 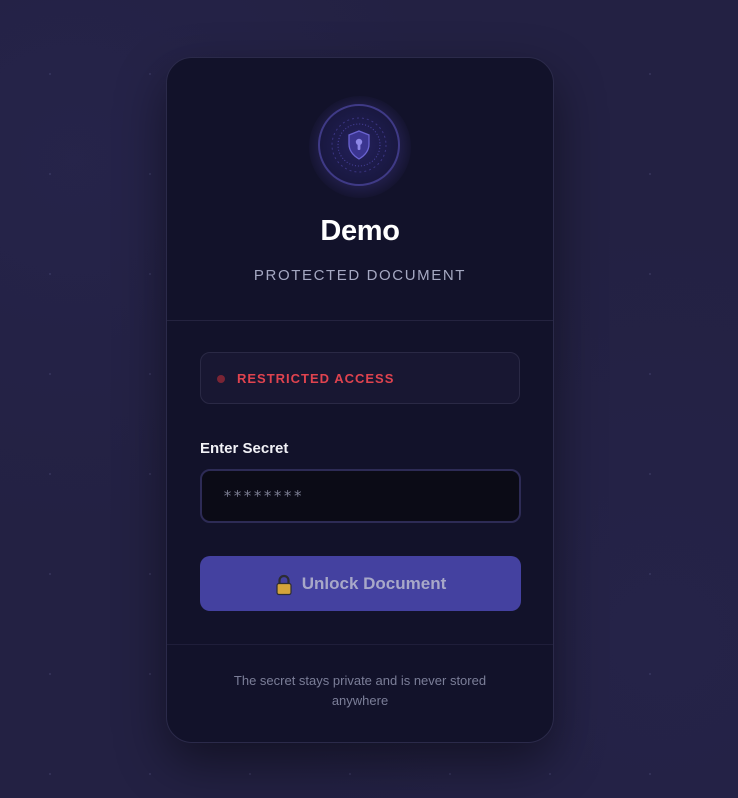 What do you see at coordinates (360, 231) in the screenshot?
I see `page-title: Demo` at bounding box center [360, 231].